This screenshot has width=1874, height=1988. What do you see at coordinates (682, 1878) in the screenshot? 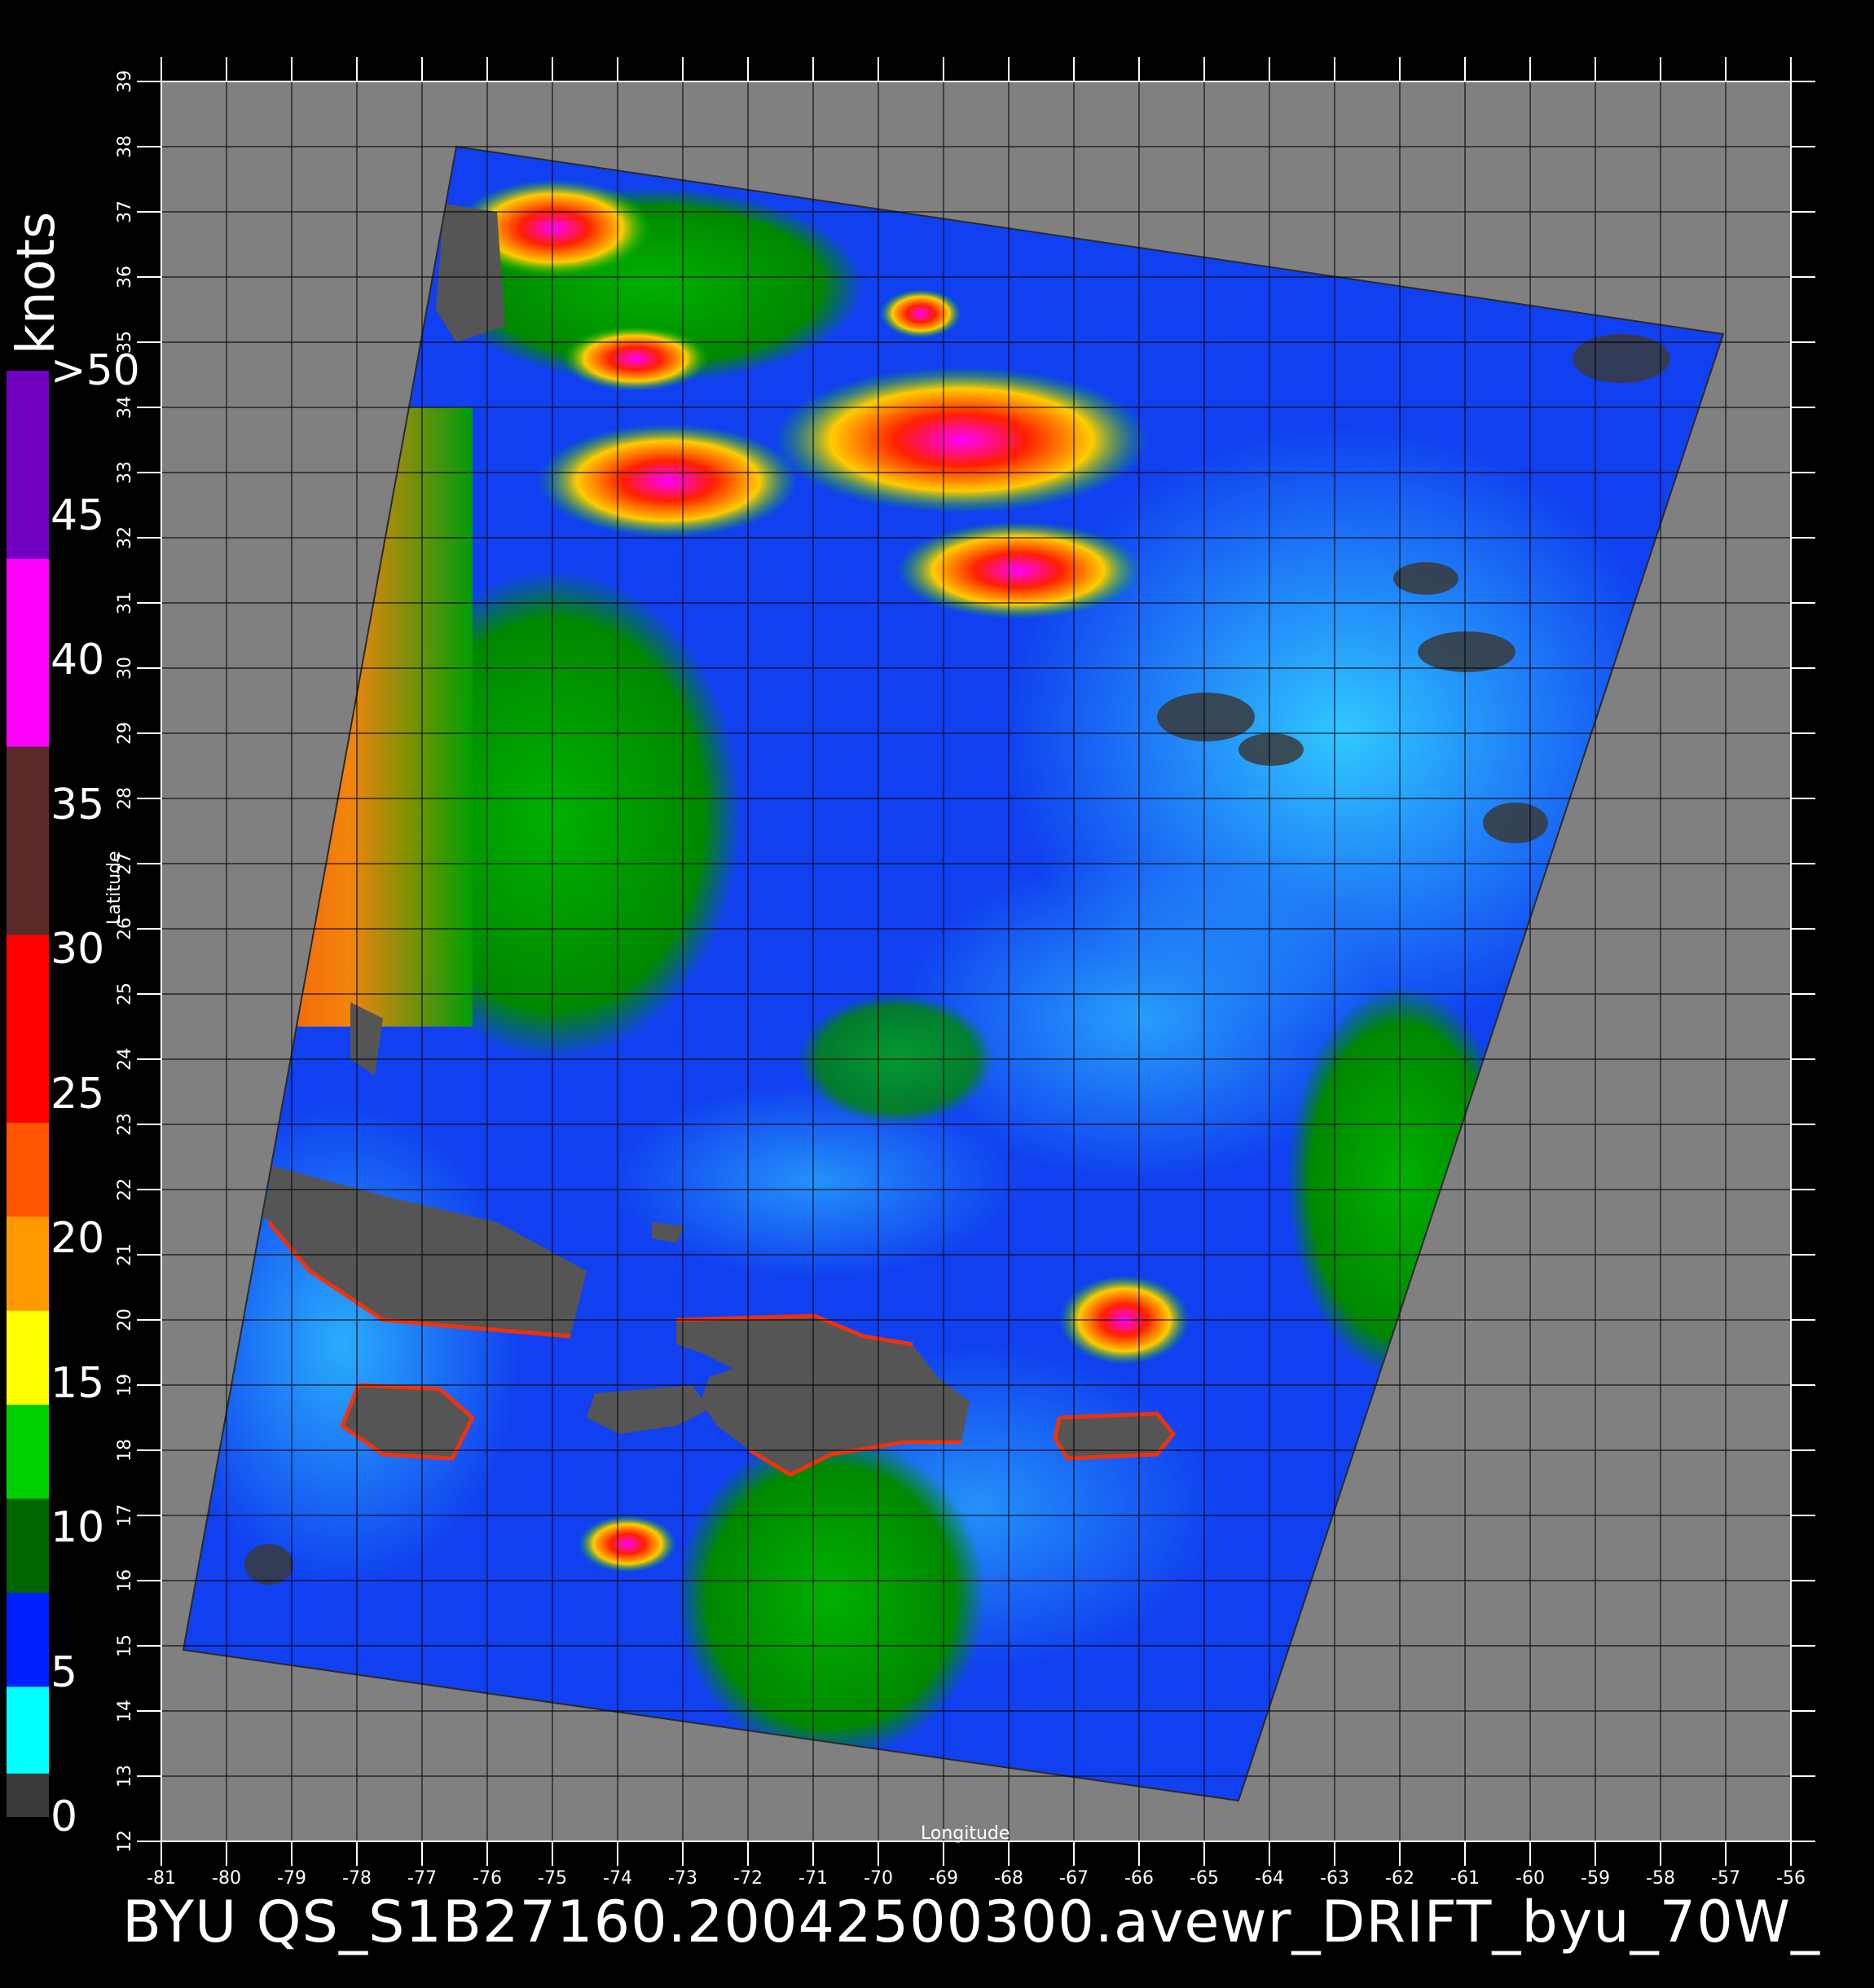
I see `lon-tick-label: -73` at bounding box center [682, 1878].